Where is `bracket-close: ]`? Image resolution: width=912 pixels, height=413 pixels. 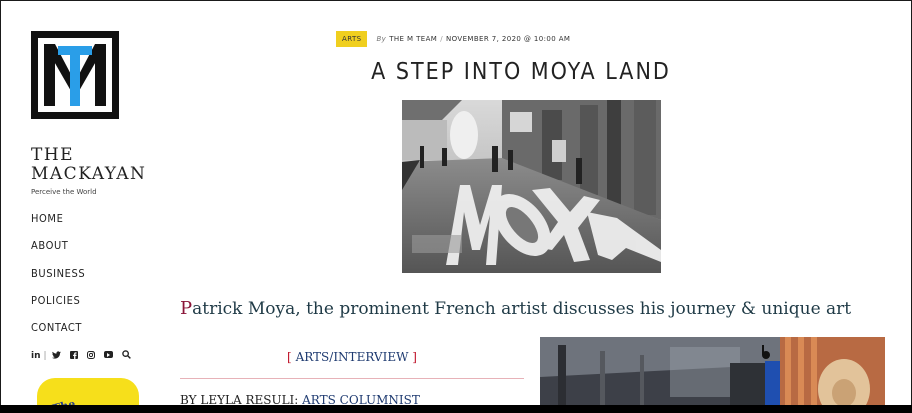 bracket-close: ] is located at coordinates (414, 357).